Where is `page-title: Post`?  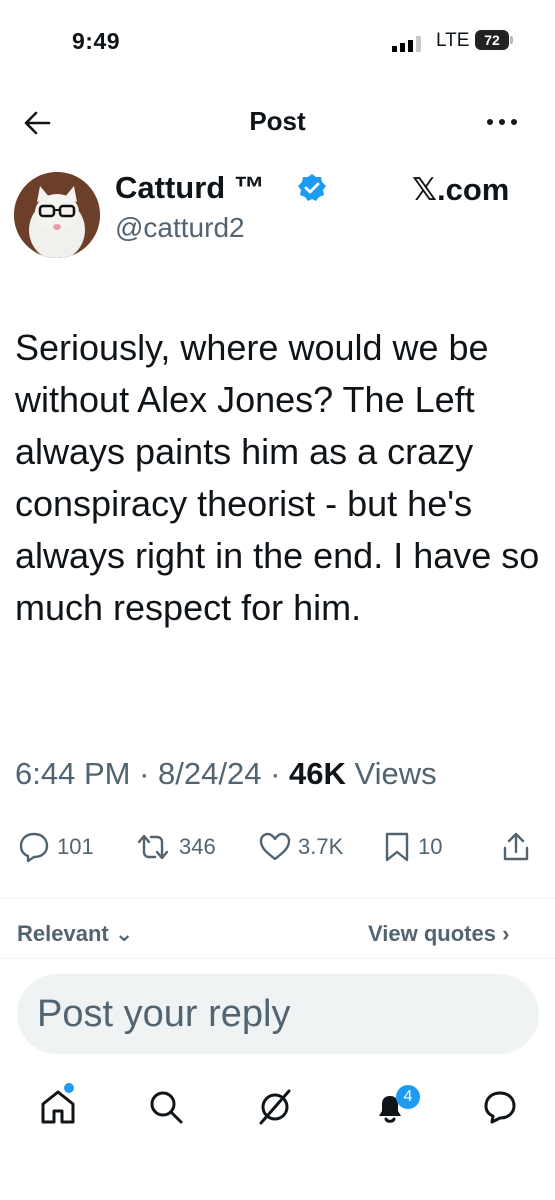
page-title: Post is located at coordinates (277, 121).